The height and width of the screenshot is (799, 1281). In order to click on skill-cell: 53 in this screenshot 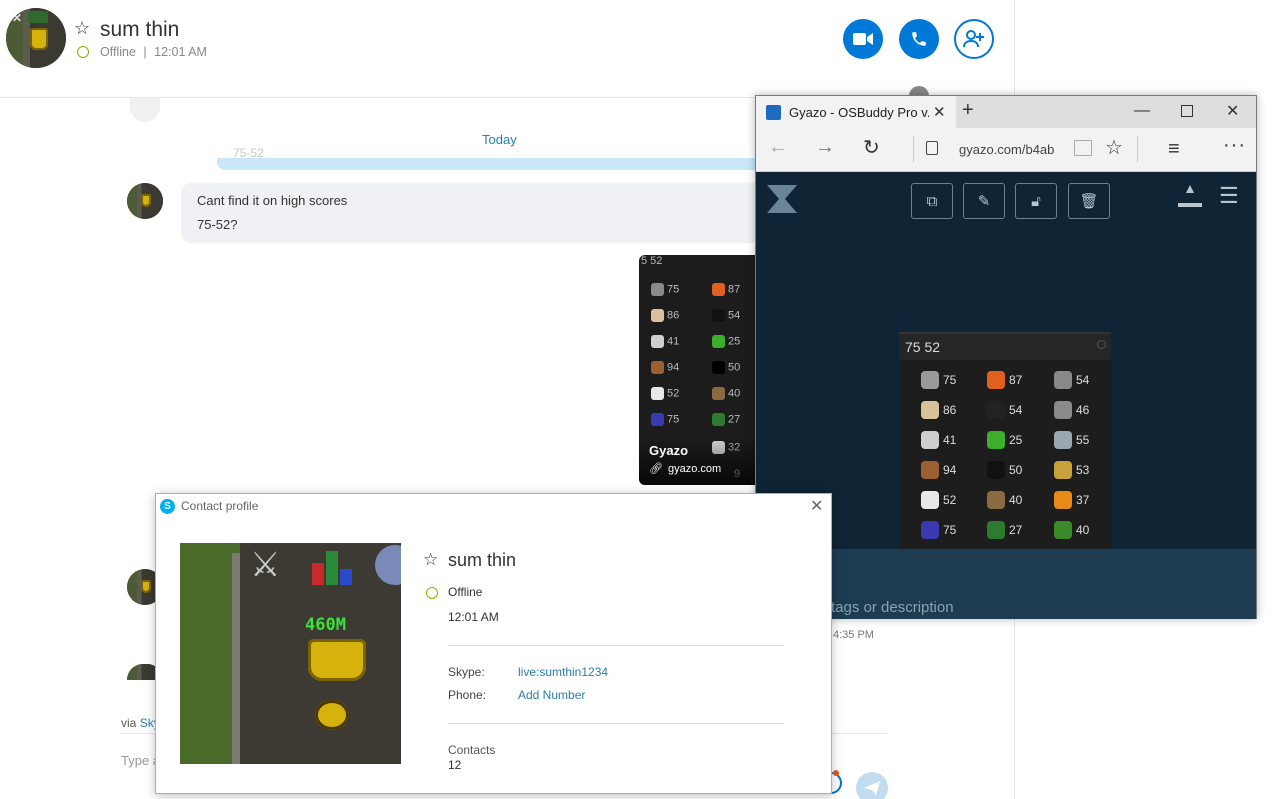, I will do `click(1071, 470)`.